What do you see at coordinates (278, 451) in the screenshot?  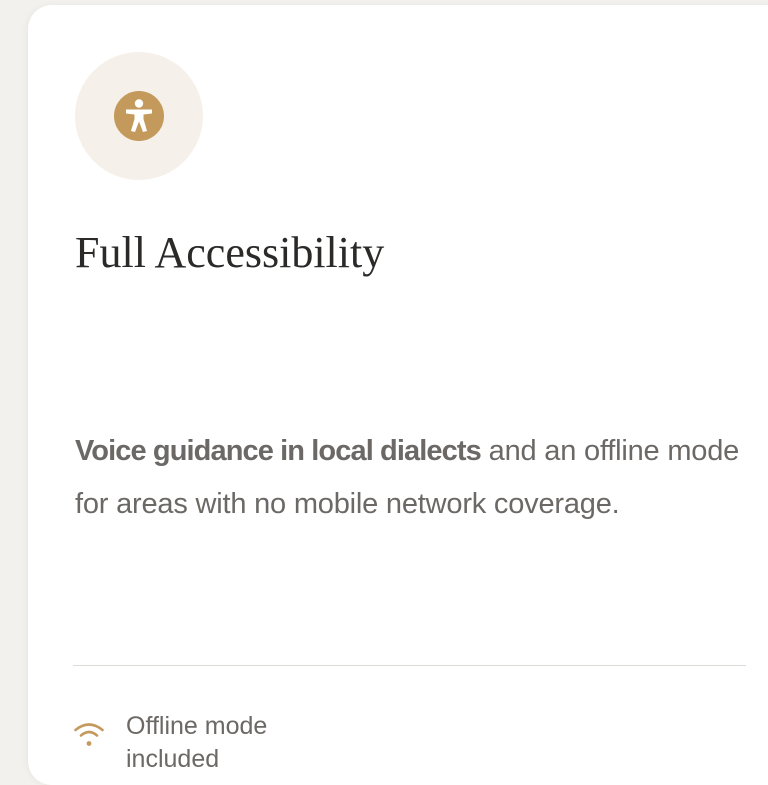 I see `description-highlight: Voice guidance in local dialects` at bounding box center [278, 451].